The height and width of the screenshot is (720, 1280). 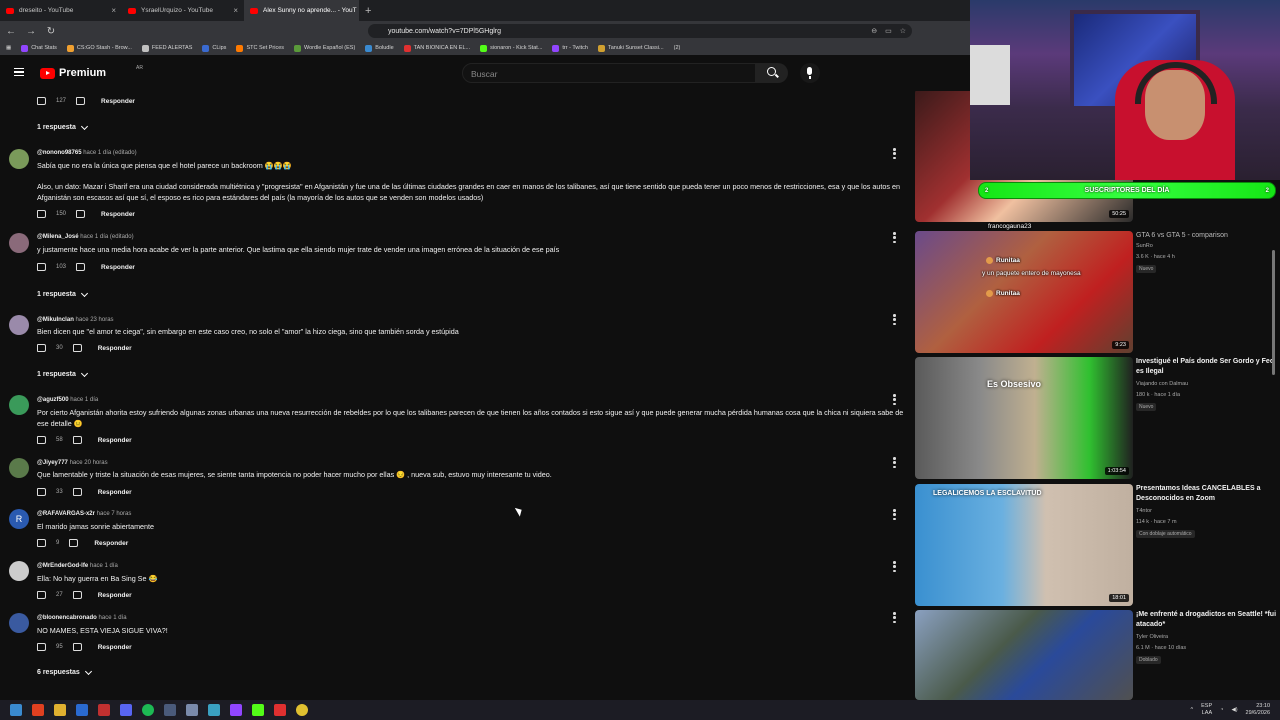 I want to click on comment-author: @aguzf500, so click(x=53, y=400).